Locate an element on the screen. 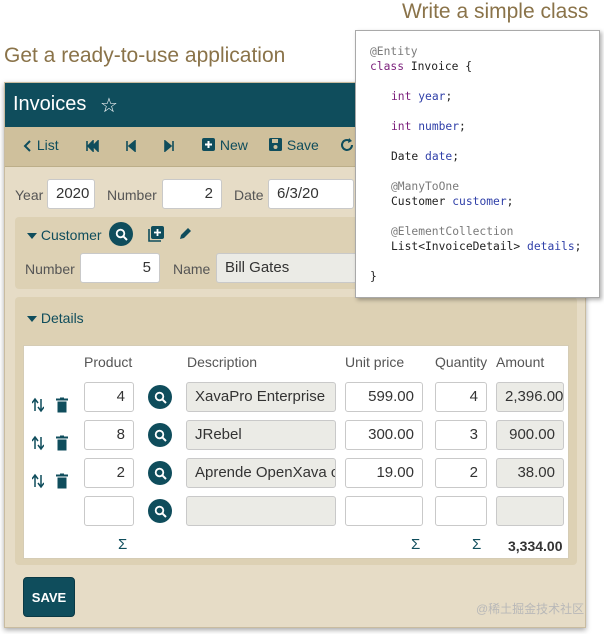 The image size is (604, 634). sum-quantity-icon: Σ is located at coordinates (476, 544).